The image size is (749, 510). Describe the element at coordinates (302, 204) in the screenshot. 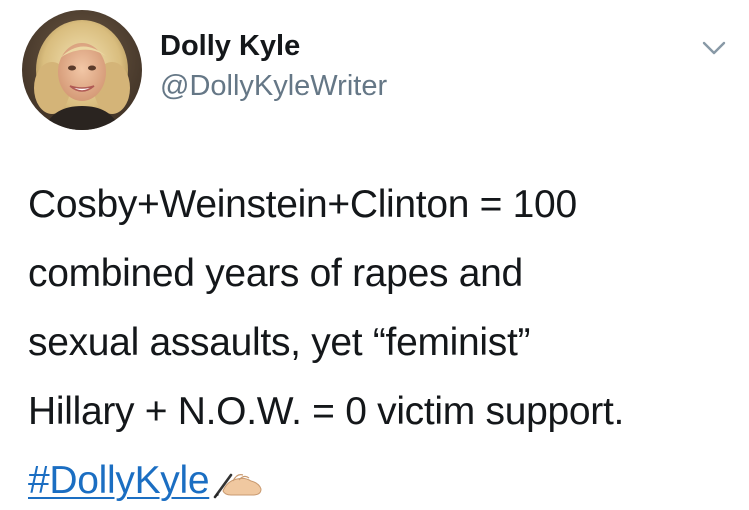

I see `tweet-text-line: Cosby+Weinstein+Clinton = 100` at that location.